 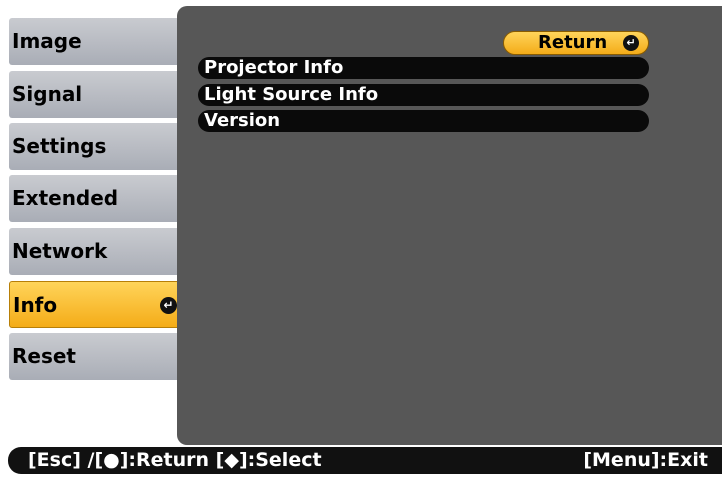 I want to click on status-help-text: [Esc] /[●]:Return [◆]:Select, so click(x=175, y=460).